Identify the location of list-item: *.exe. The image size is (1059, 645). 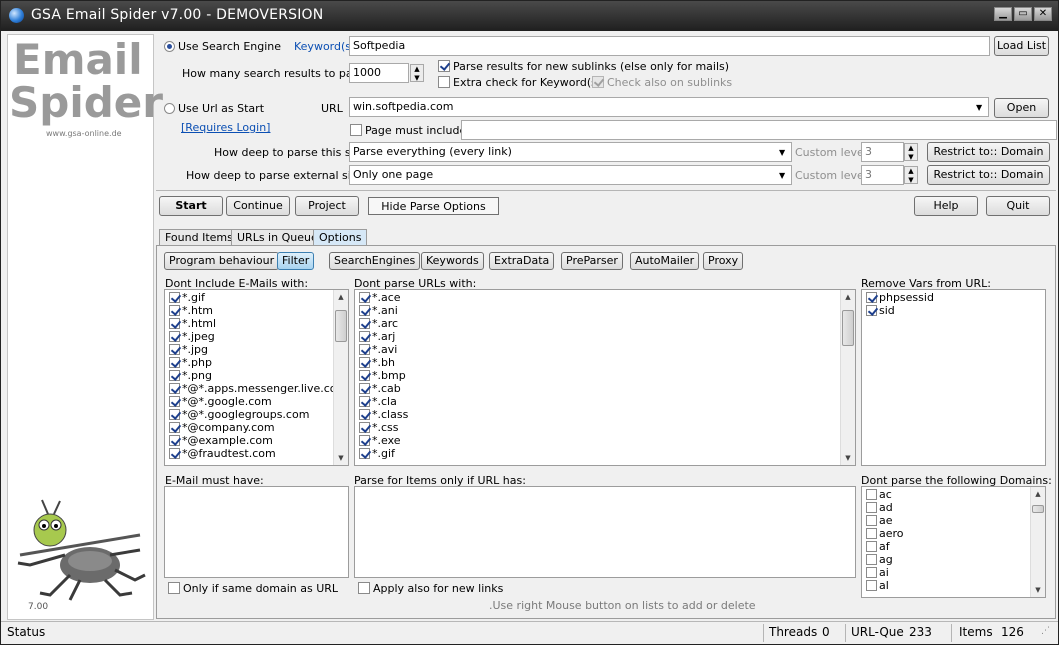
(605, 440).